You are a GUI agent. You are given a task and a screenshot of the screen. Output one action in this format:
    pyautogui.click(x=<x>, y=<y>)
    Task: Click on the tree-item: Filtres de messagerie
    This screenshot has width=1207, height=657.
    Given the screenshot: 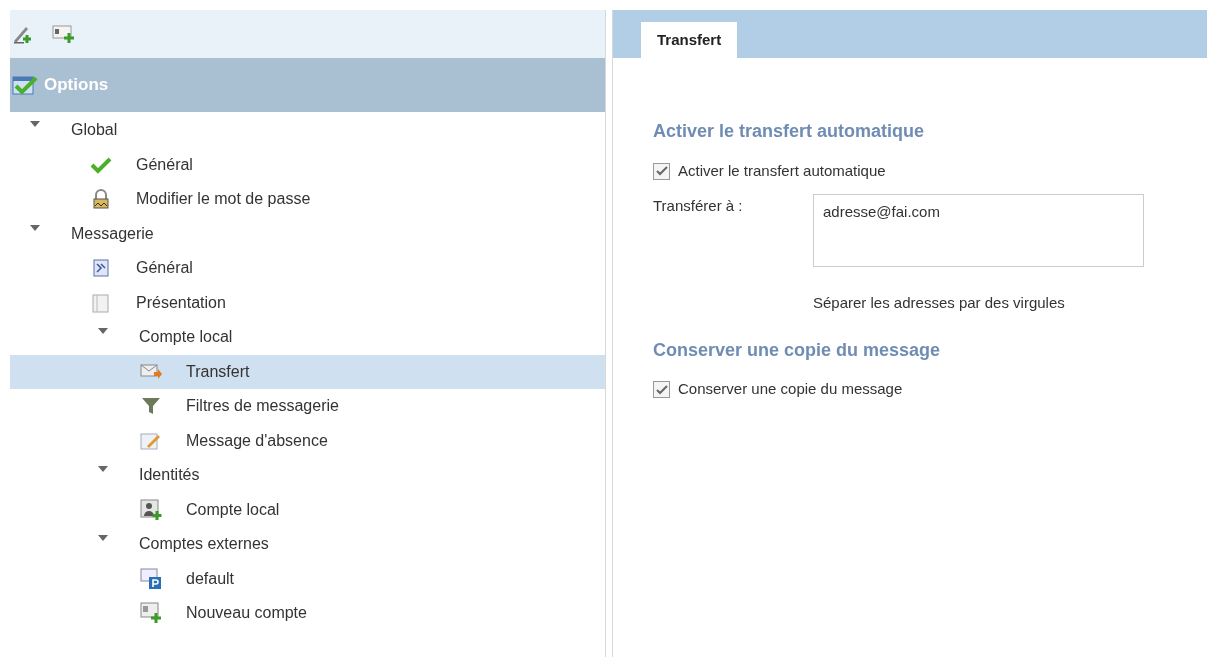 What is the action you would take?
    pyautogui.click(x=307, y=406)
    